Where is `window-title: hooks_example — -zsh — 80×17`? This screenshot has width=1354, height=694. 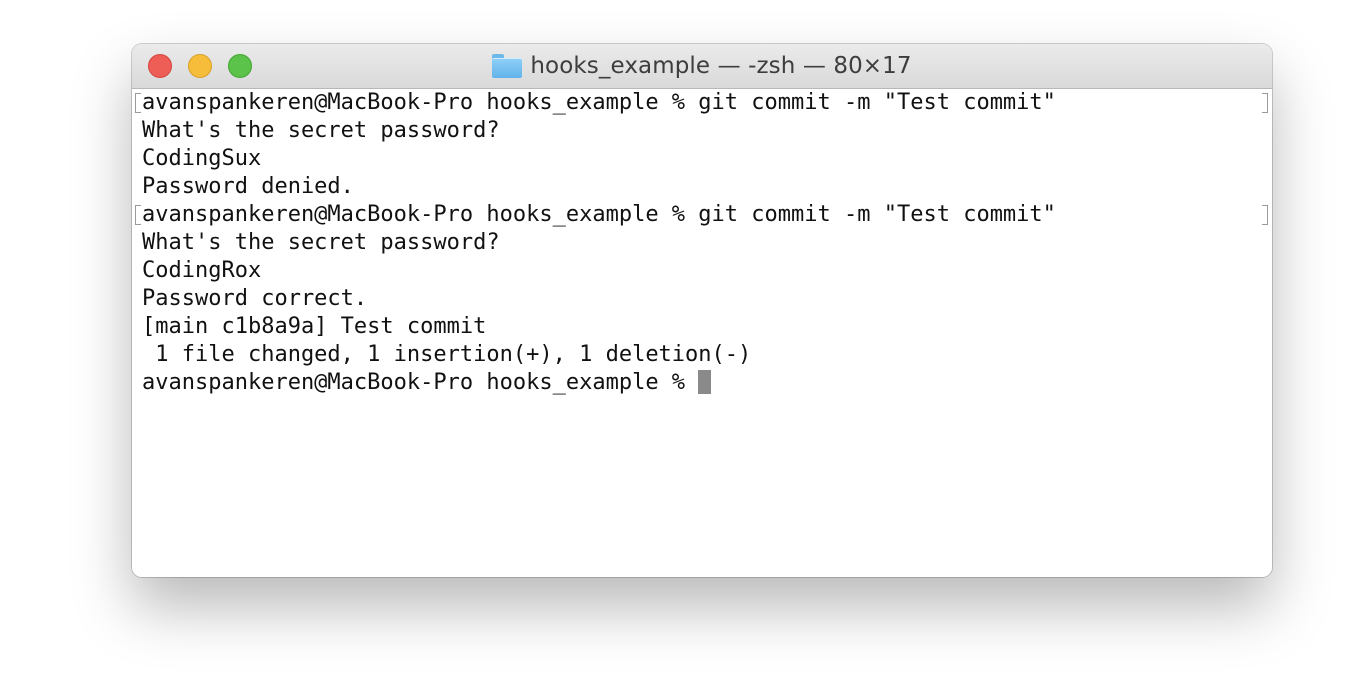 window-title: hooks_example — -zsh — 80×17 is located at coordinates (721, 66).